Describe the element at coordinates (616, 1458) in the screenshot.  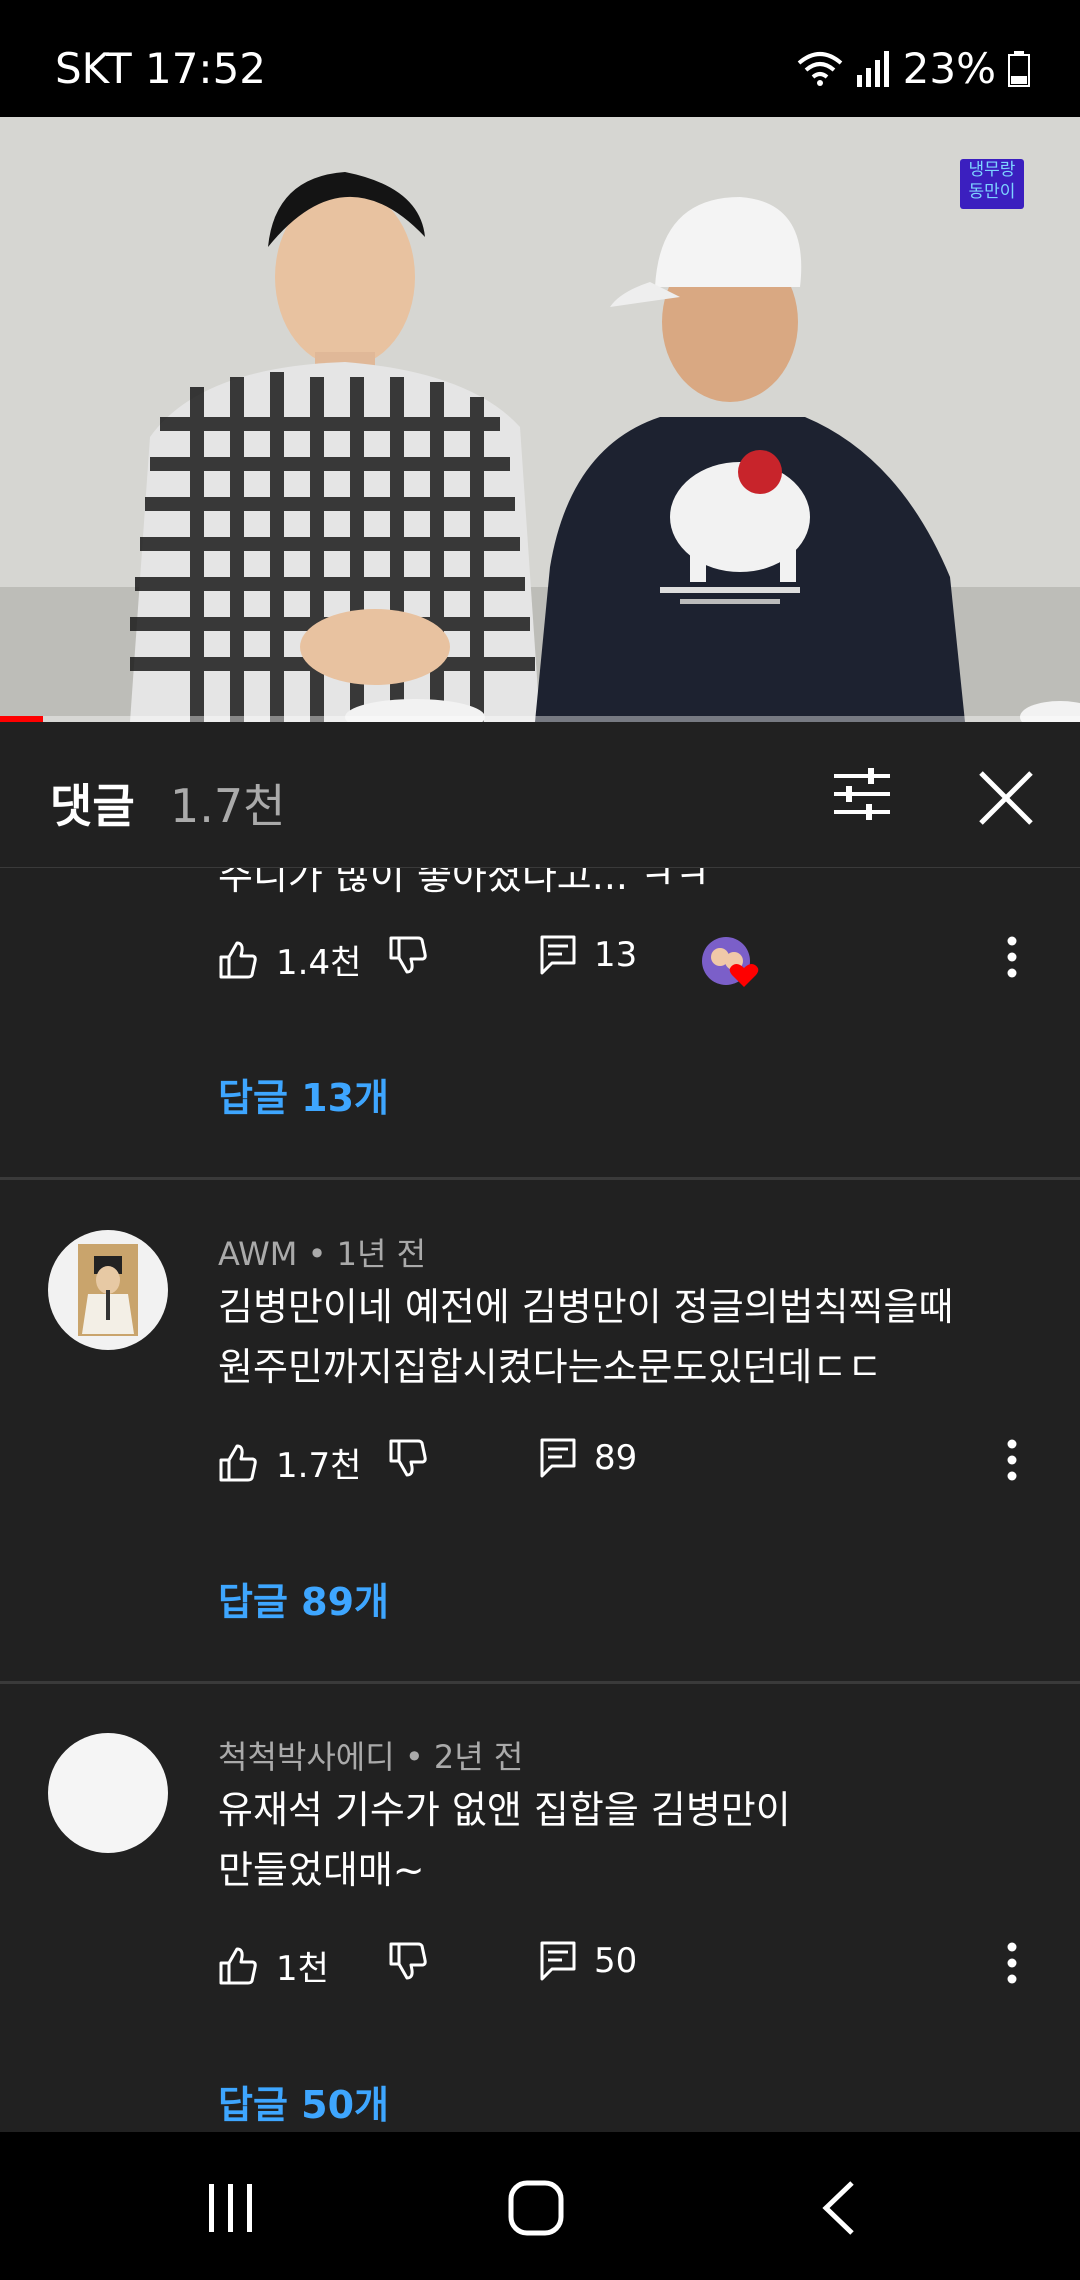
I see `reply-count: 89` at that location.